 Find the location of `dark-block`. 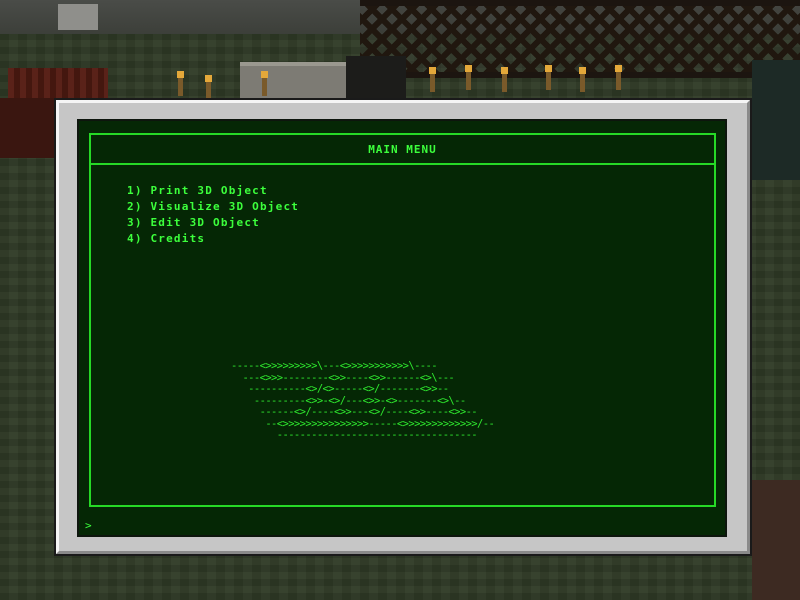

dark-block is located at coordinates (376, 78).